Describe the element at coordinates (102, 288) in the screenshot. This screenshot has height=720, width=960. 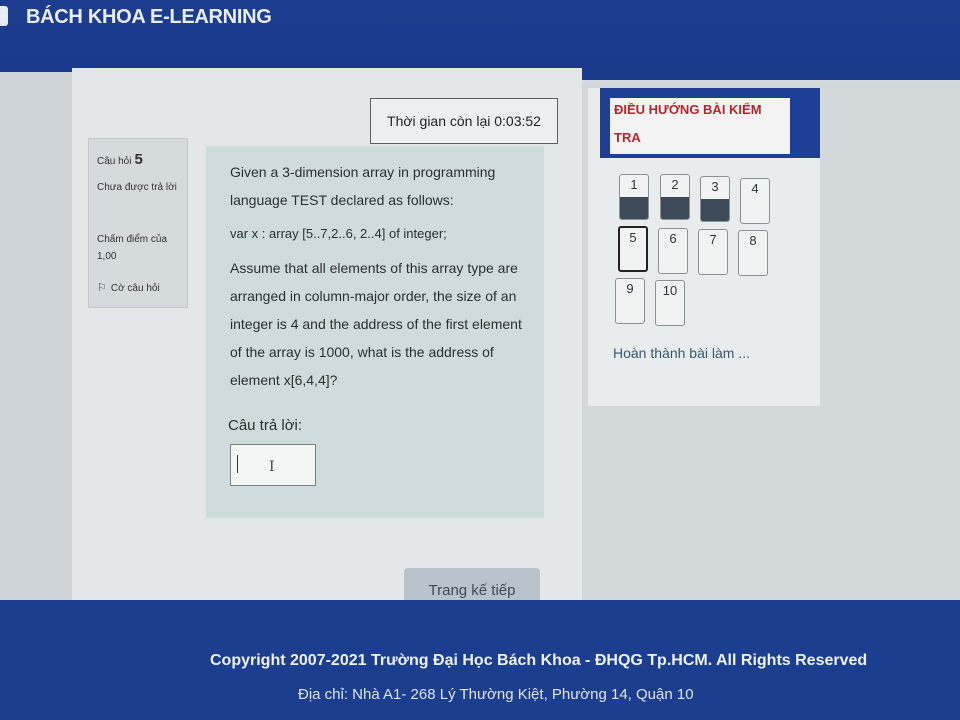
I see `flag-icon: ⚐` at that location.